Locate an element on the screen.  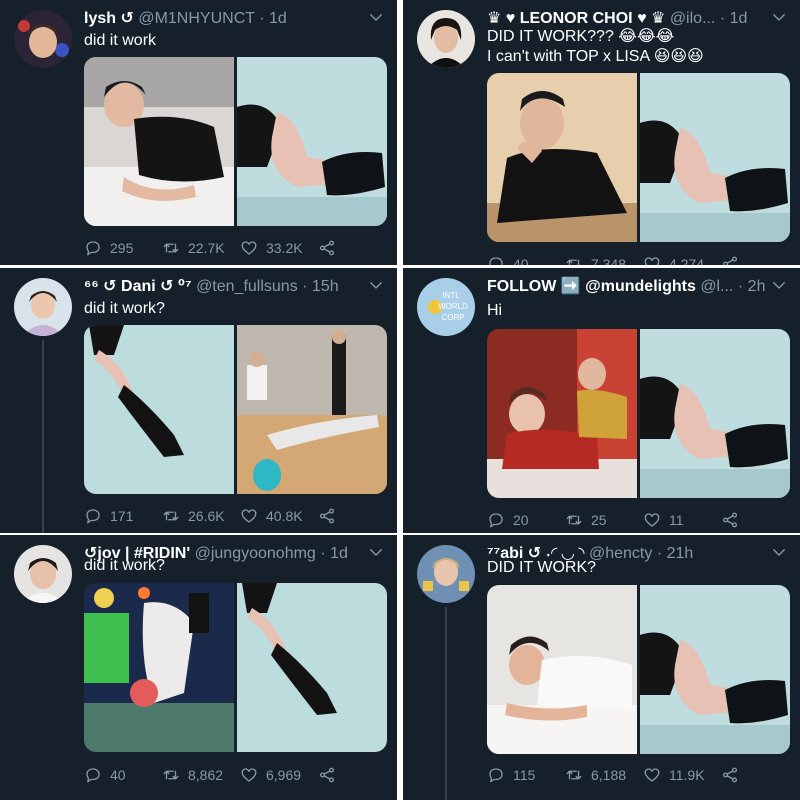
tweet-header: lysh ↺ @M1NHYUNCT · 1d is located at coordinates (223, 19).